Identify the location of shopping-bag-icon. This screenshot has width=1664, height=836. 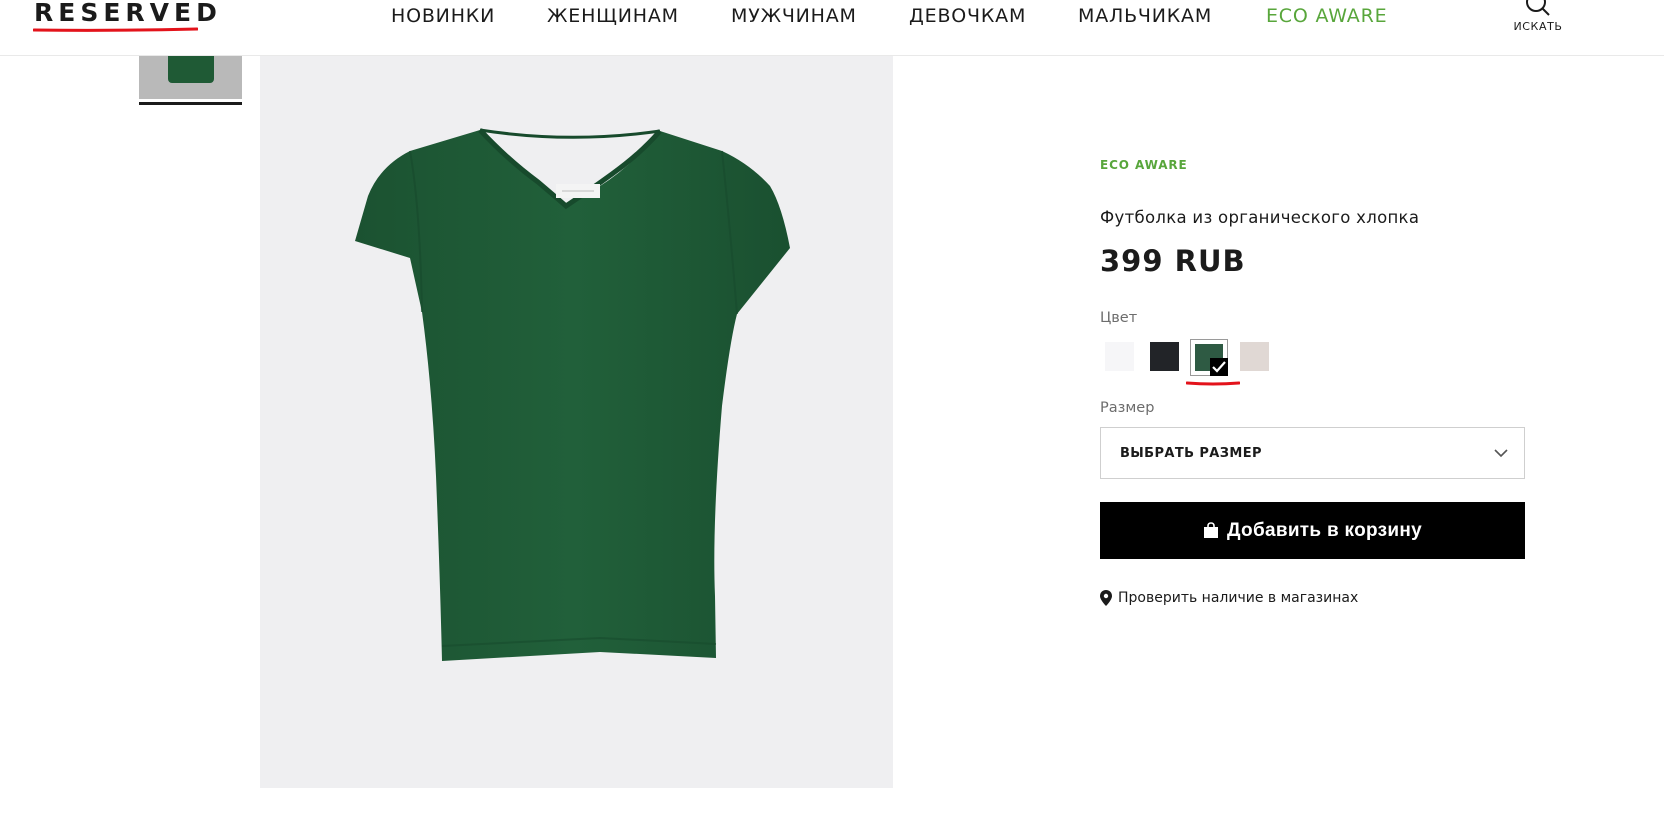
(1210, 530).